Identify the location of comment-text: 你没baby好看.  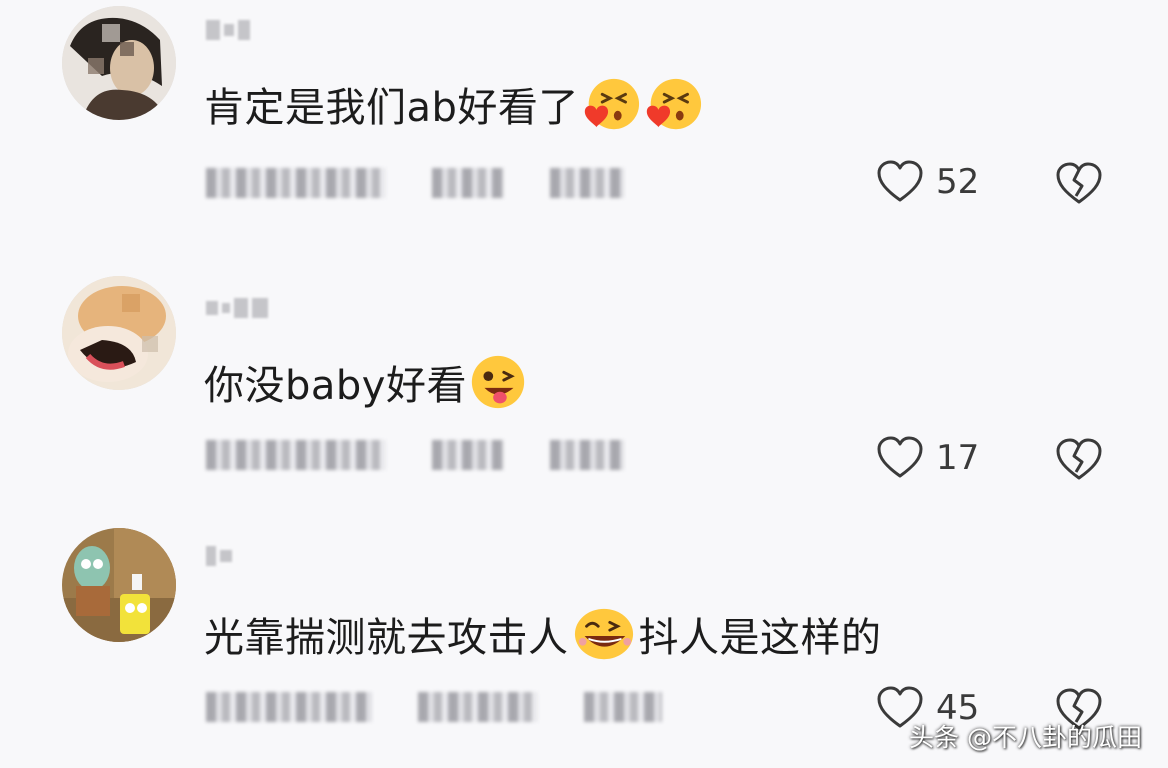
(366, 382).